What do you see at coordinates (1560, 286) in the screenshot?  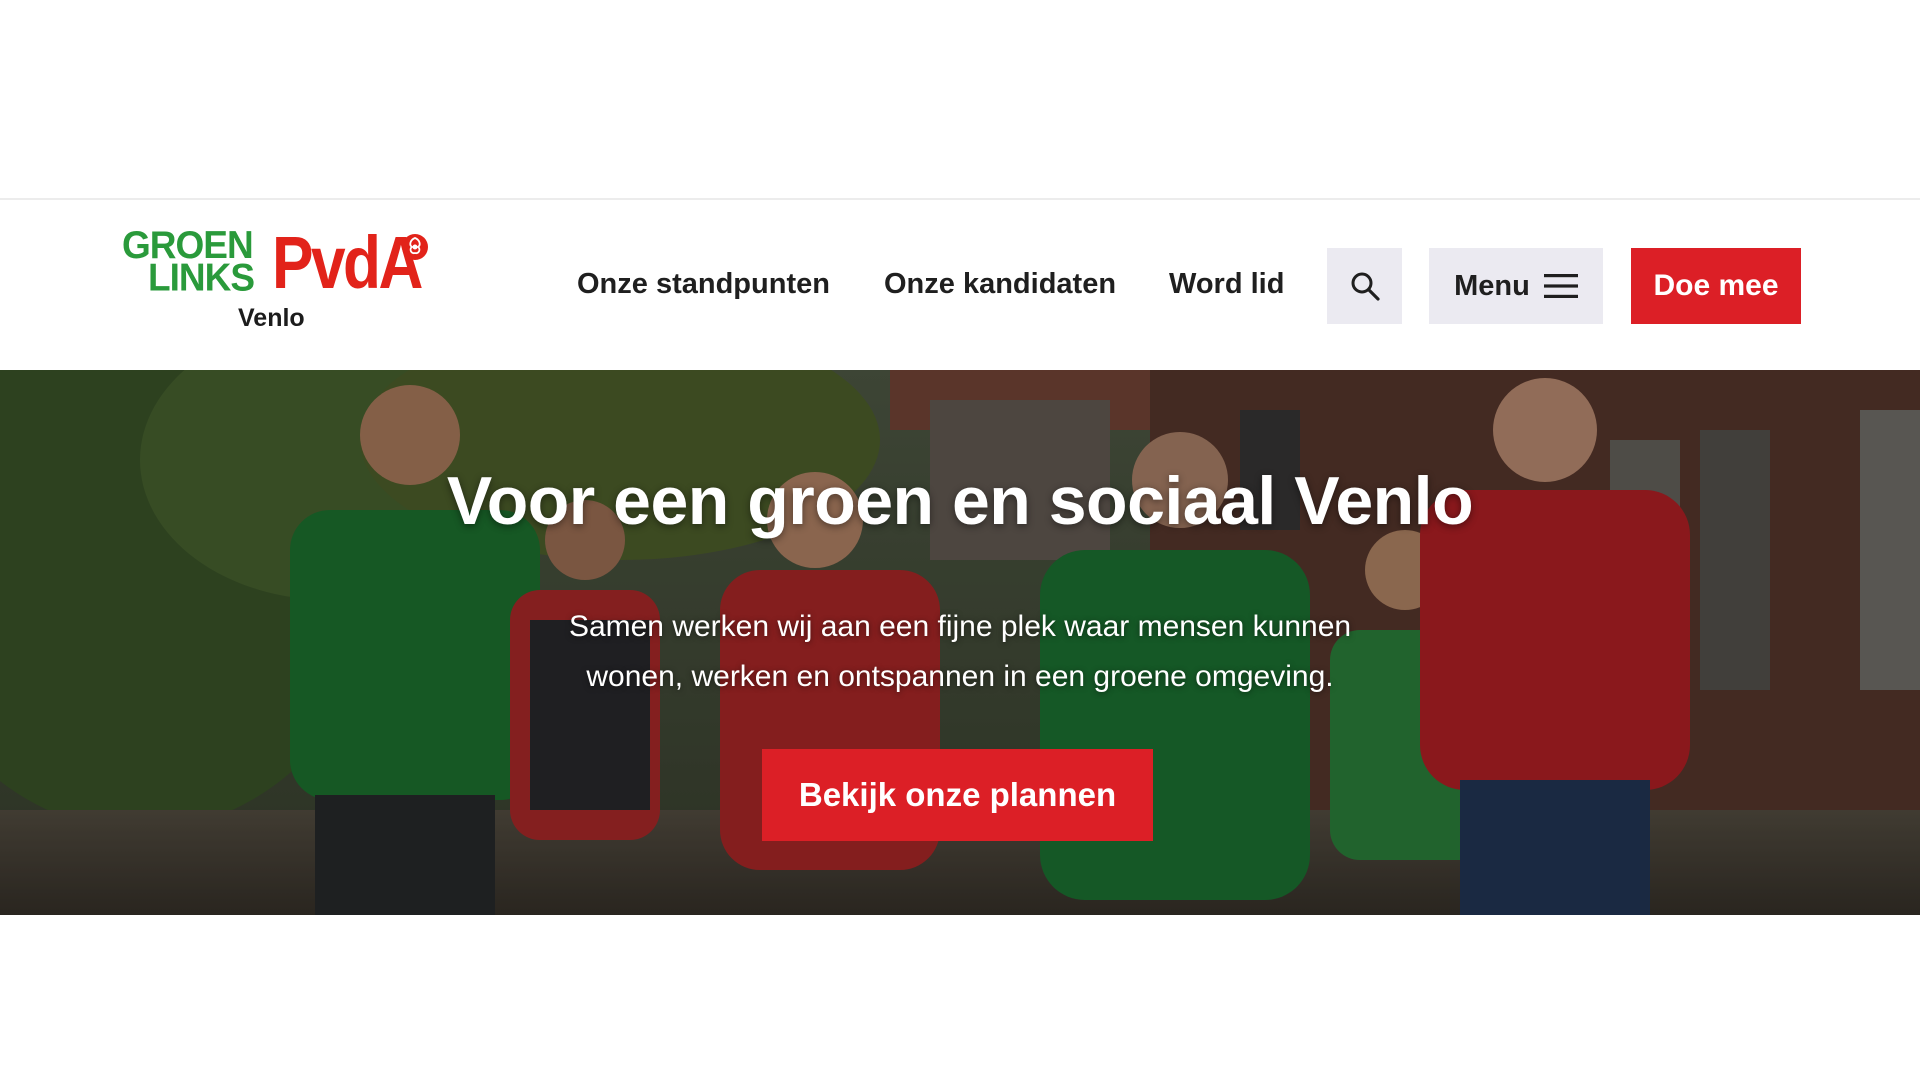 I see `hamburger-icon` at bounding box center [1560, 286].